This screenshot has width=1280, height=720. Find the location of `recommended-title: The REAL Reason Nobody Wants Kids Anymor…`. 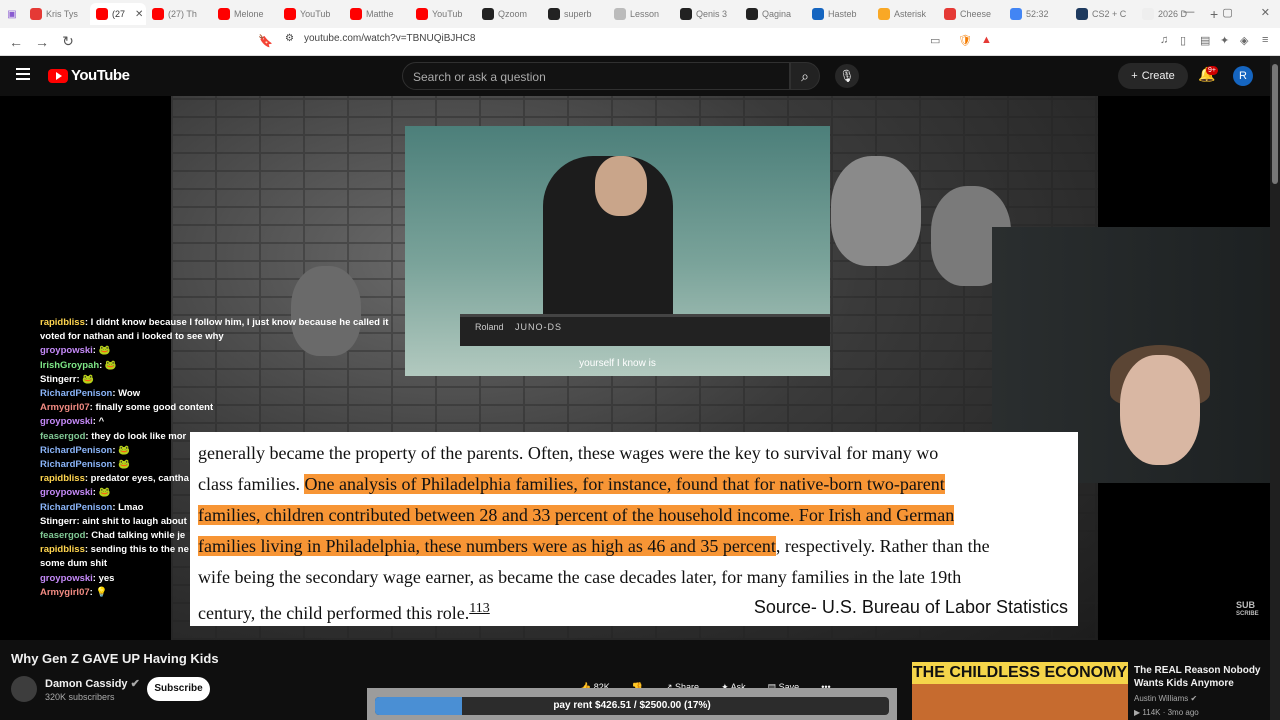

recommended-title: The REAL Reason Nobody Wants Kids Anymor… is located at coordinates (1199, 677).